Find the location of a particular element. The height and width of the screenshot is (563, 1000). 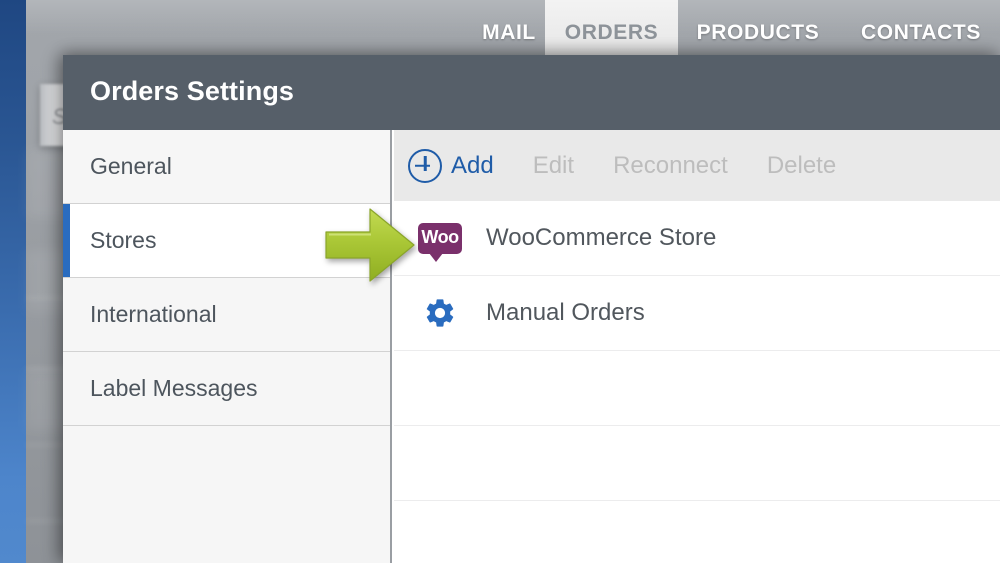

store-name: Manual Orders is located at coordinates (565, 312).